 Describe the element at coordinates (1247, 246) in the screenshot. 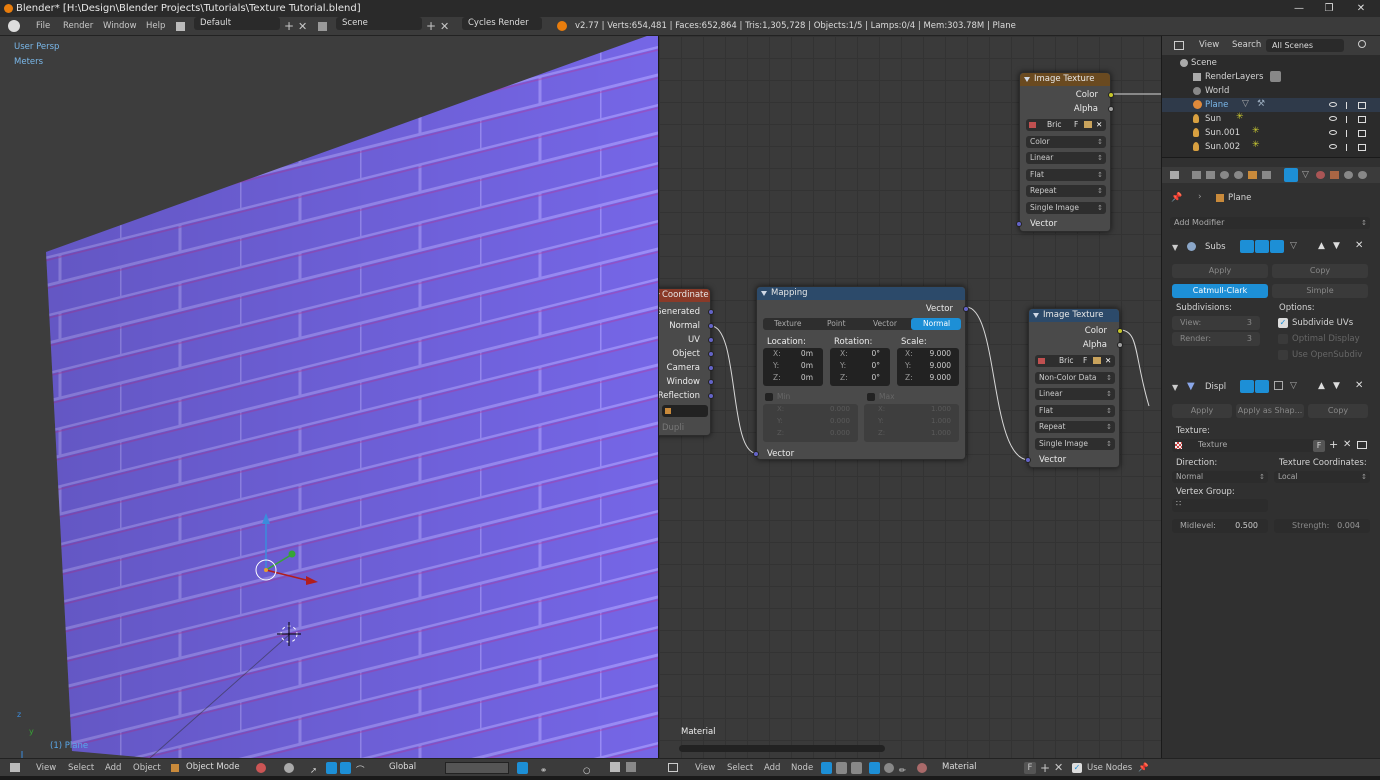

I see `show-in-editmode-icon` at that location.